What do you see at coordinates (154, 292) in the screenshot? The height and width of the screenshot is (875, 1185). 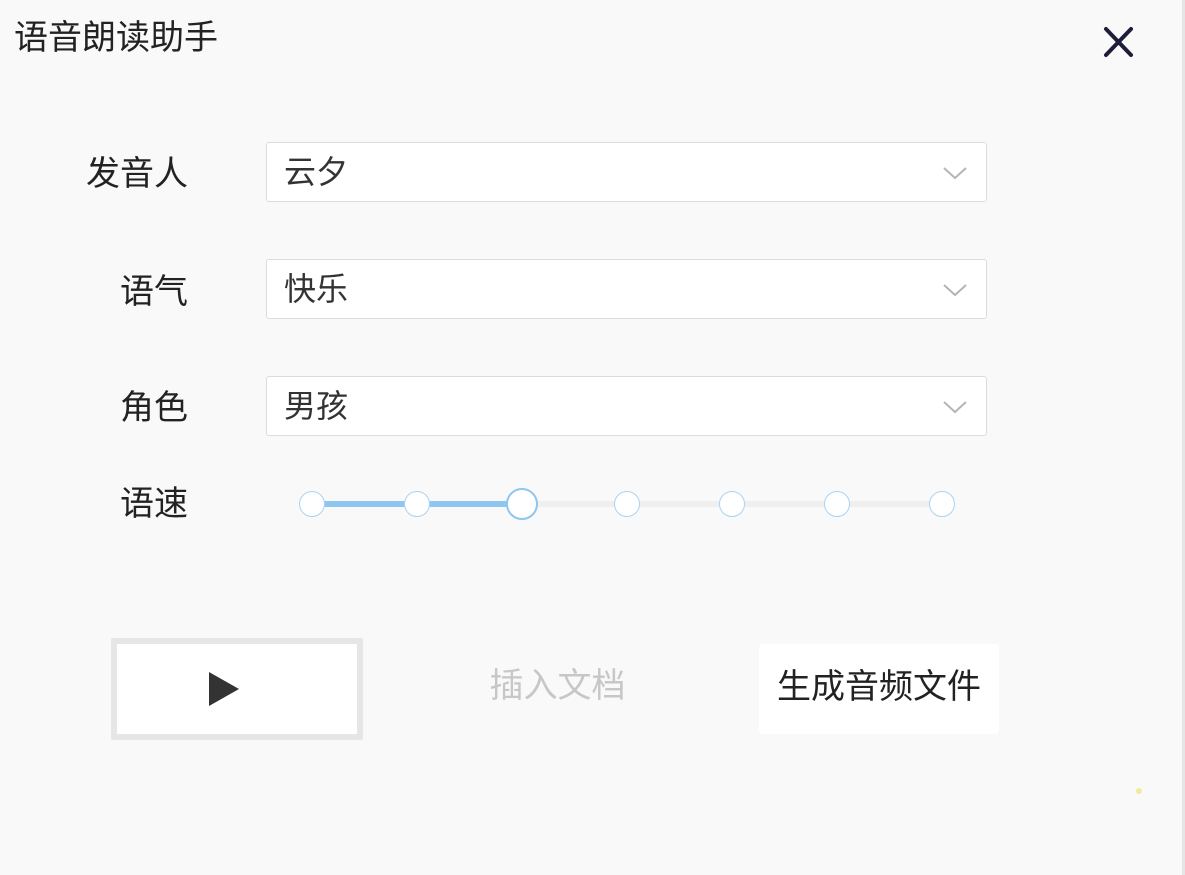 I see `tone-label: 语气` at bounding box center [154, 292].